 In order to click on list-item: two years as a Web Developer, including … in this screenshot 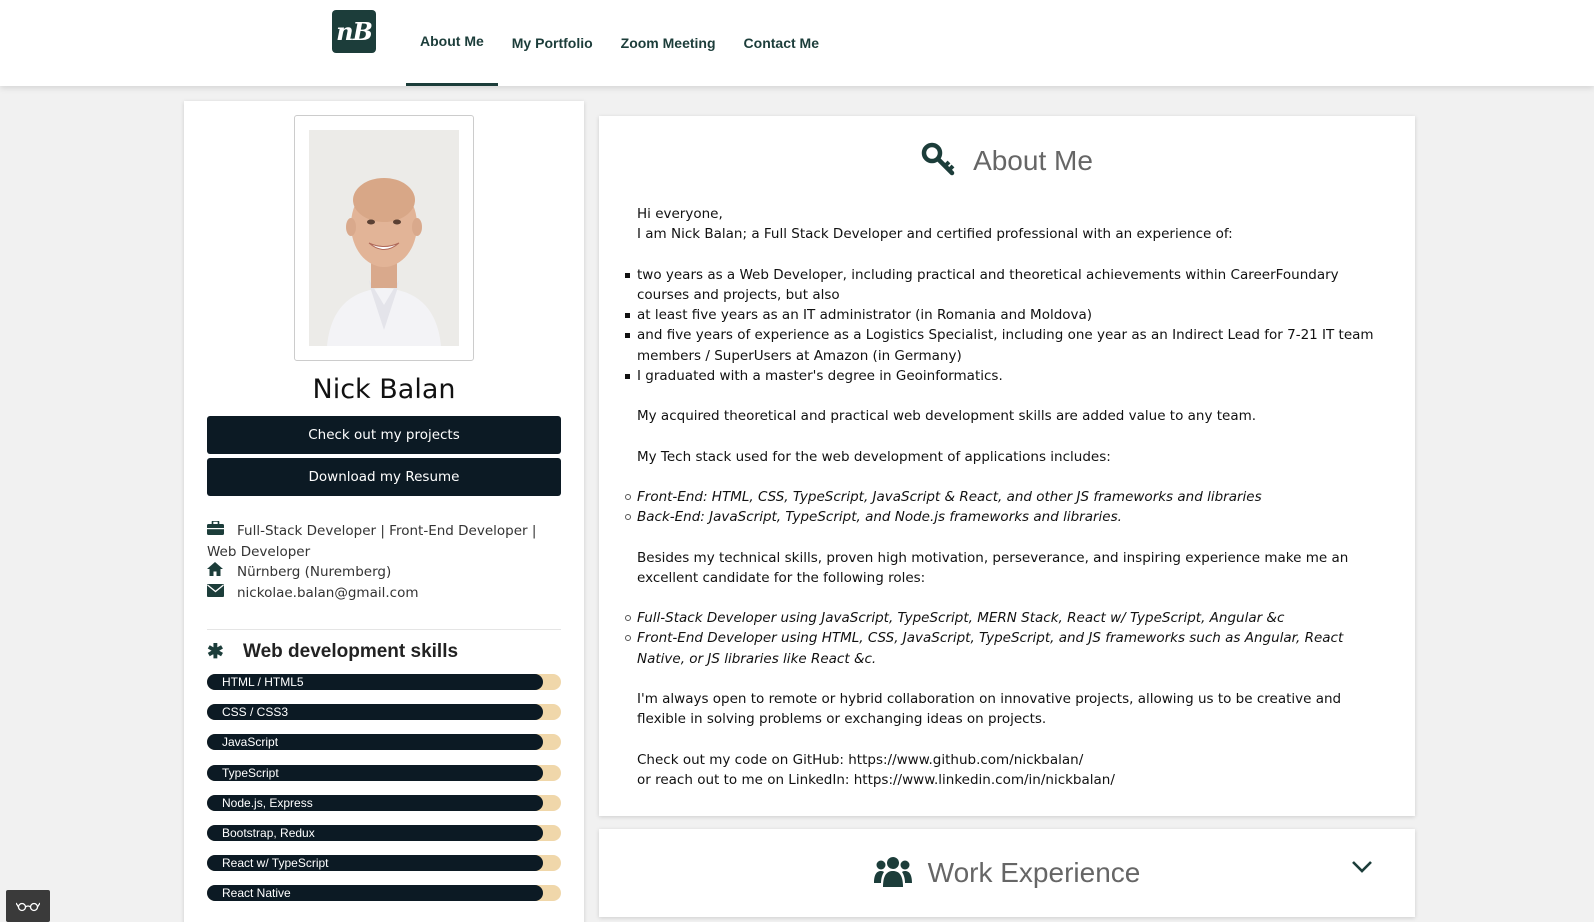, I will do `click(1001, 285)`.